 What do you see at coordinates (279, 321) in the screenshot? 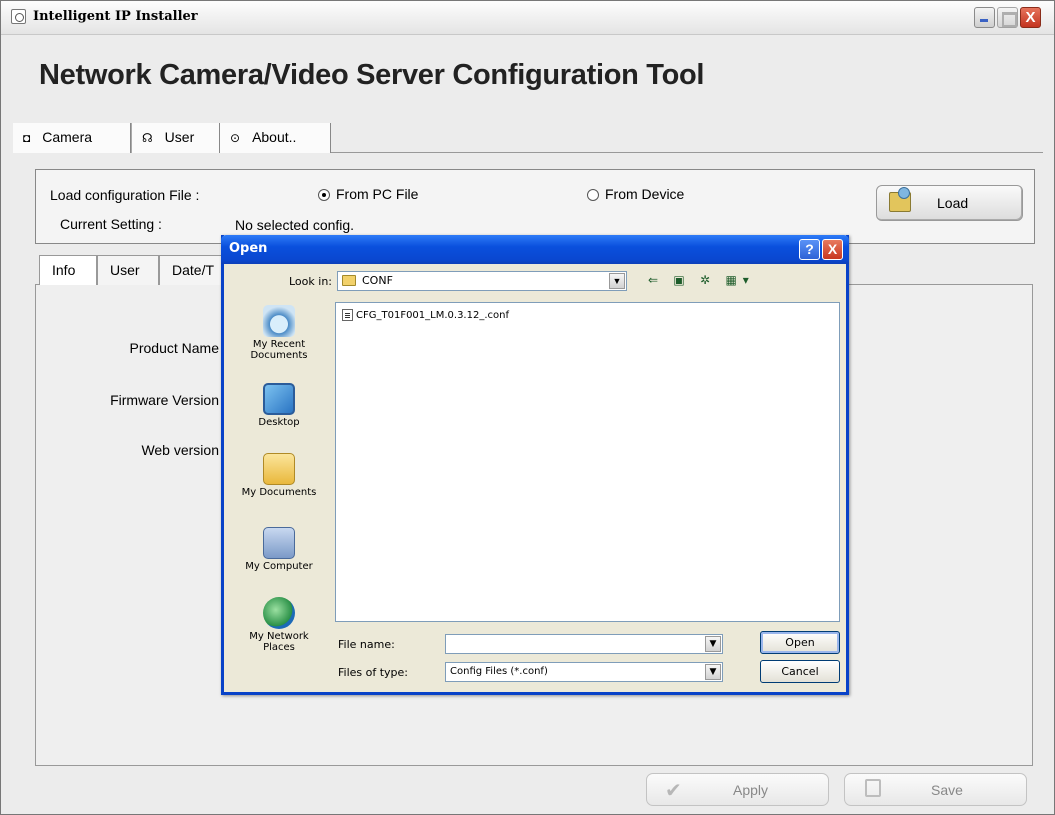
I see `recent-documents-icon` at bounding box center [279, 321].